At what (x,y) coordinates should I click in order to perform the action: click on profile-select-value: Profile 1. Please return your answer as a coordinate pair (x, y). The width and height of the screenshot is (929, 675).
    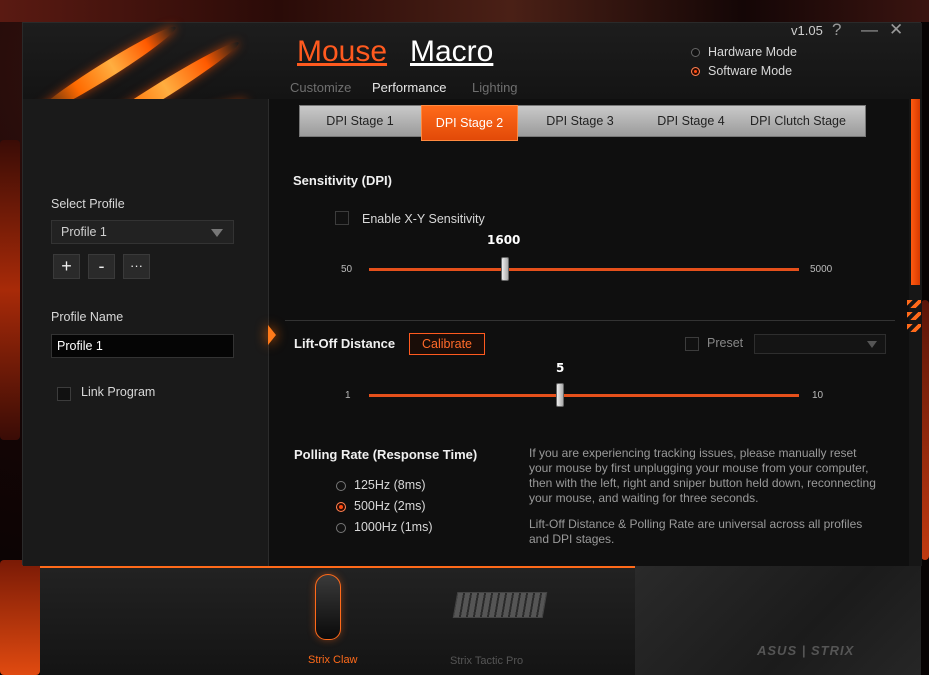
    Looking at the image, I should click on (84, 232).